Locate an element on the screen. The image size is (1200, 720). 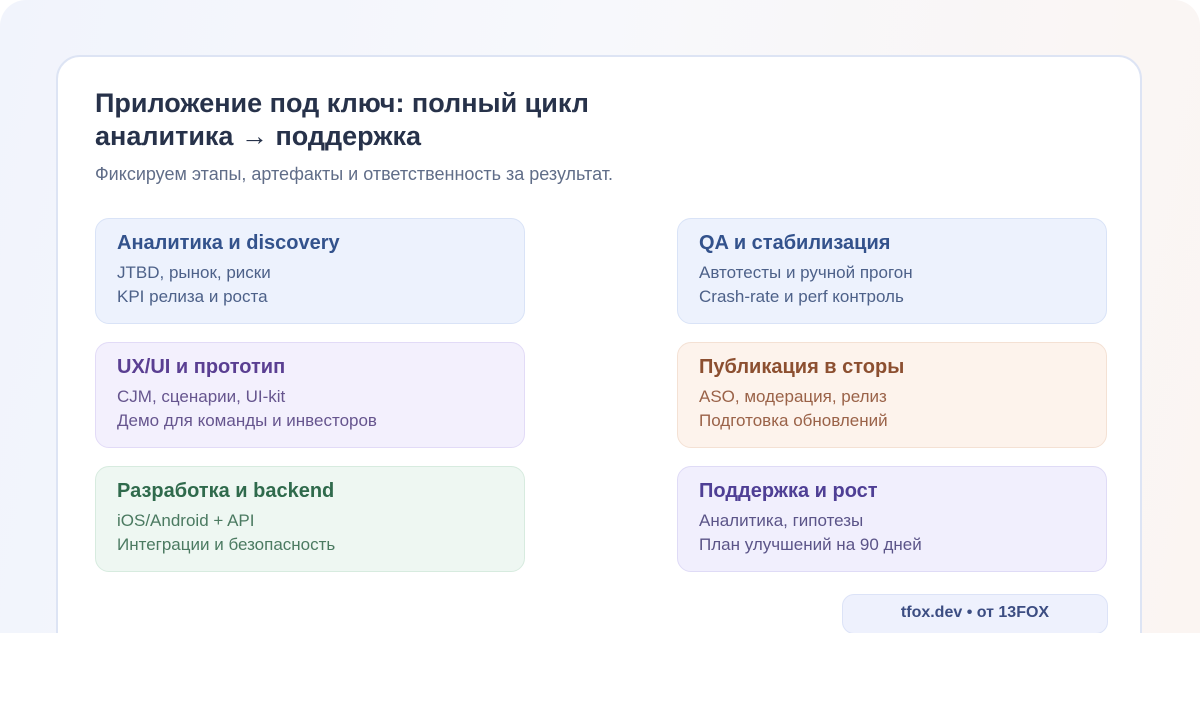
stage-title: Поддержка и рост is located at coordinates (788, 491).